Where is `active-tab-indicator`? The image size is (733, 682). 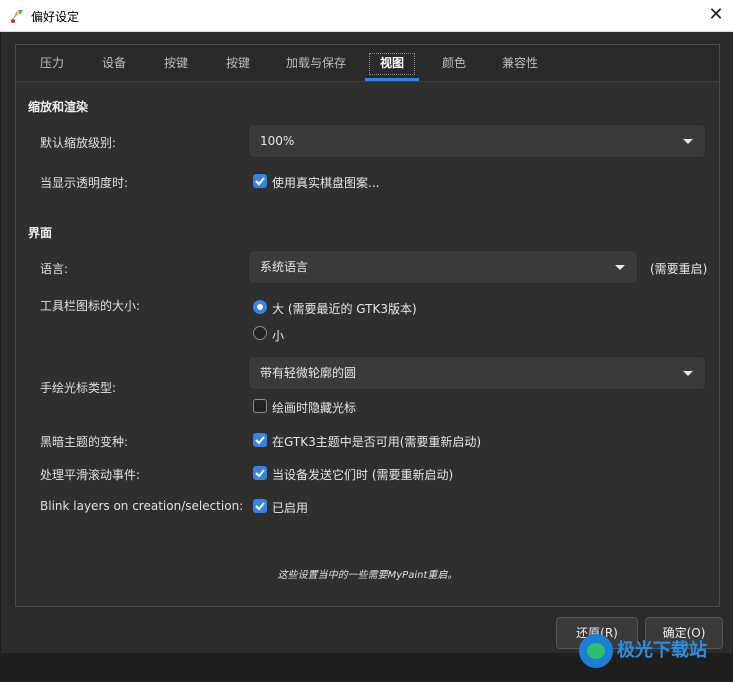
active-tab-indicator is located at coordinates (392, 79).